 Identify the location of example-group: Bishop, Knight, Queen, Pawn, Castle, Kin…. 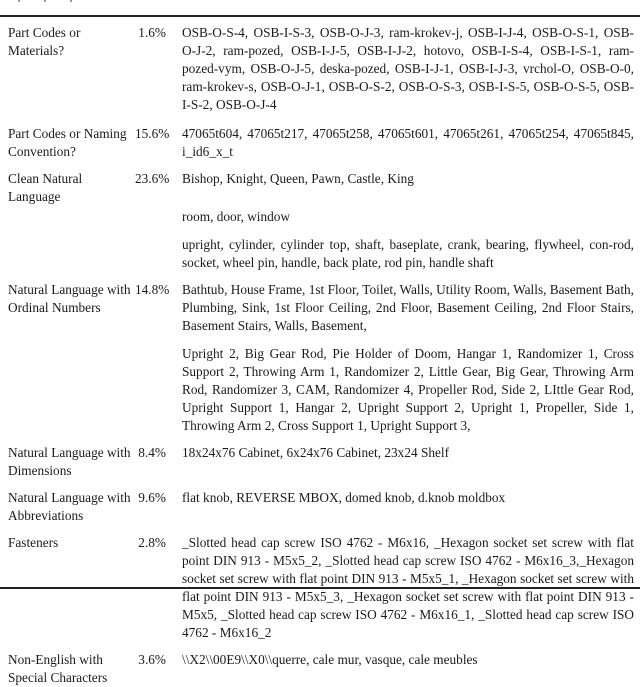
(298, 178).